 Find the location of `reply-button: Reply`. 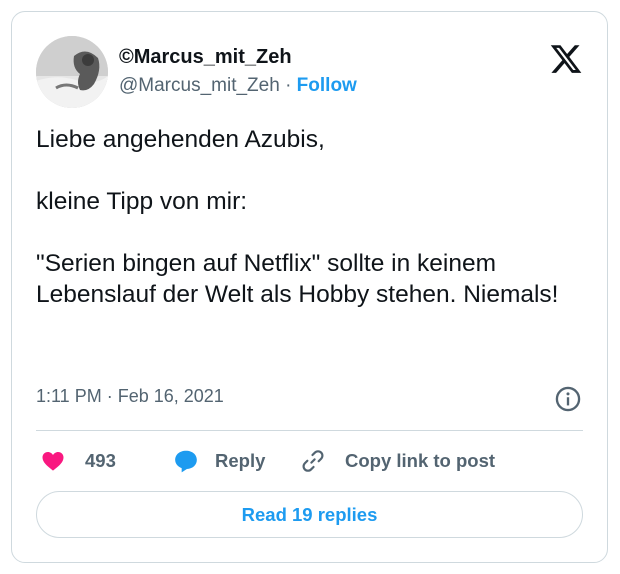

reply-button: Reply is located at coordinates (218, 461).